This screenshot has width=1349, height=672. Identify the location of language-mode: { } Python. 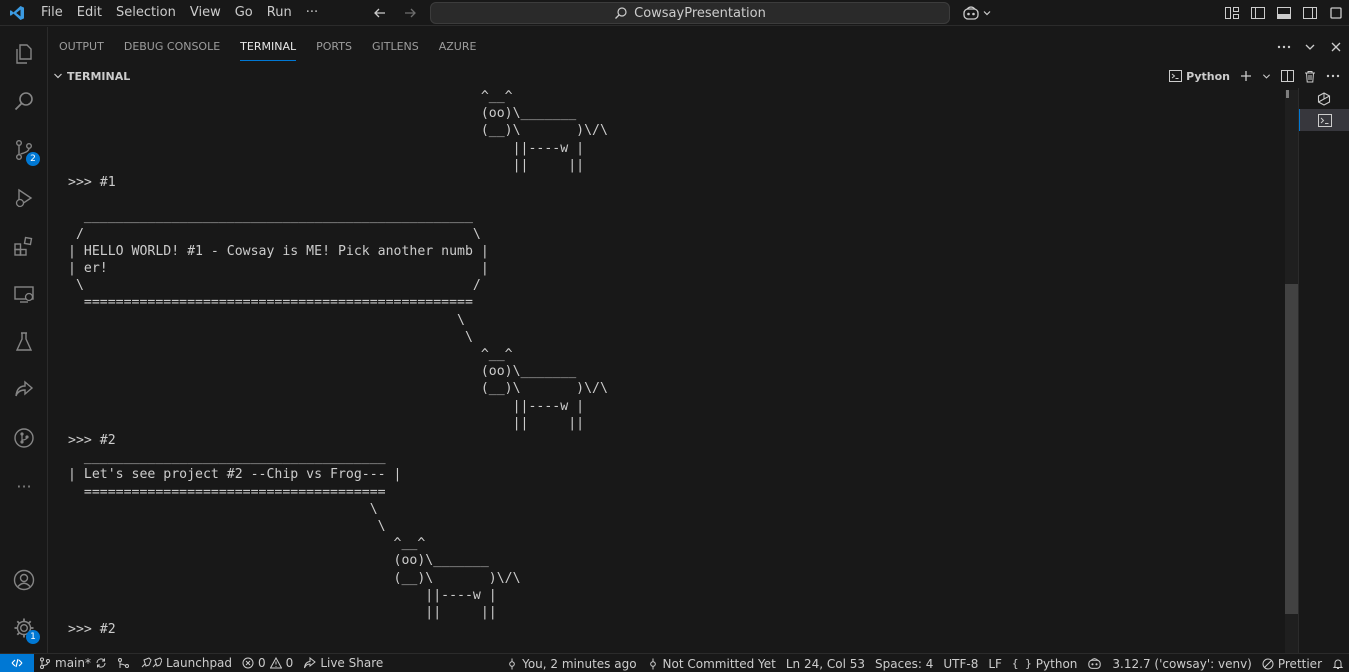
(1044, 663).